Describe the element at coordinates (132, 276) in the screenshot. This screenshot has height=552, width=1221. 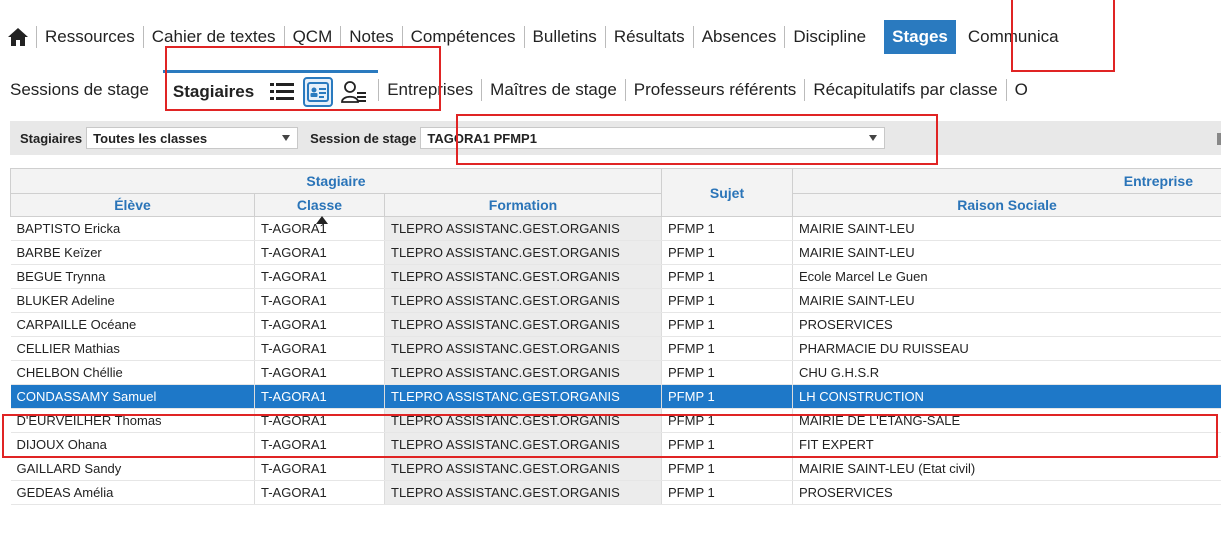
I see `cell-eleve: BEGUE Trynna` at that location.